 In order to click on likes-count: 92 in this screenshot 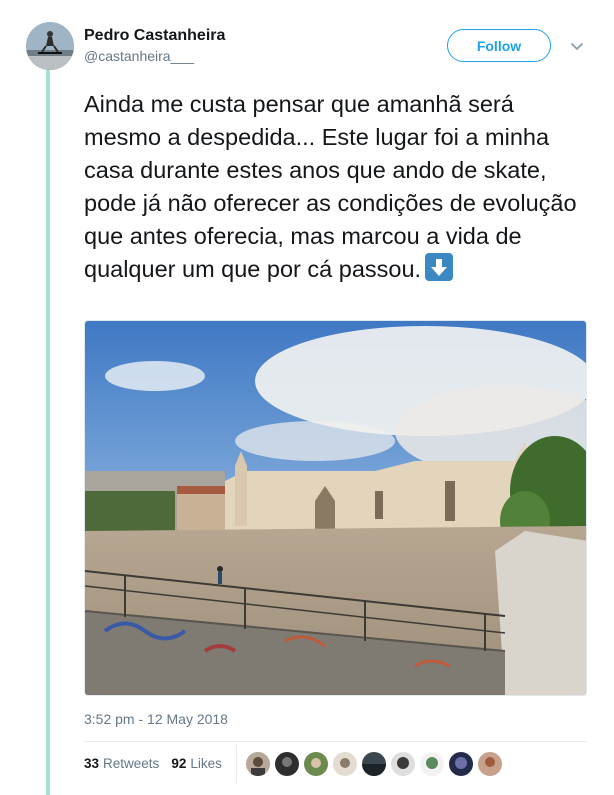, I will do `click(179, 763)`.